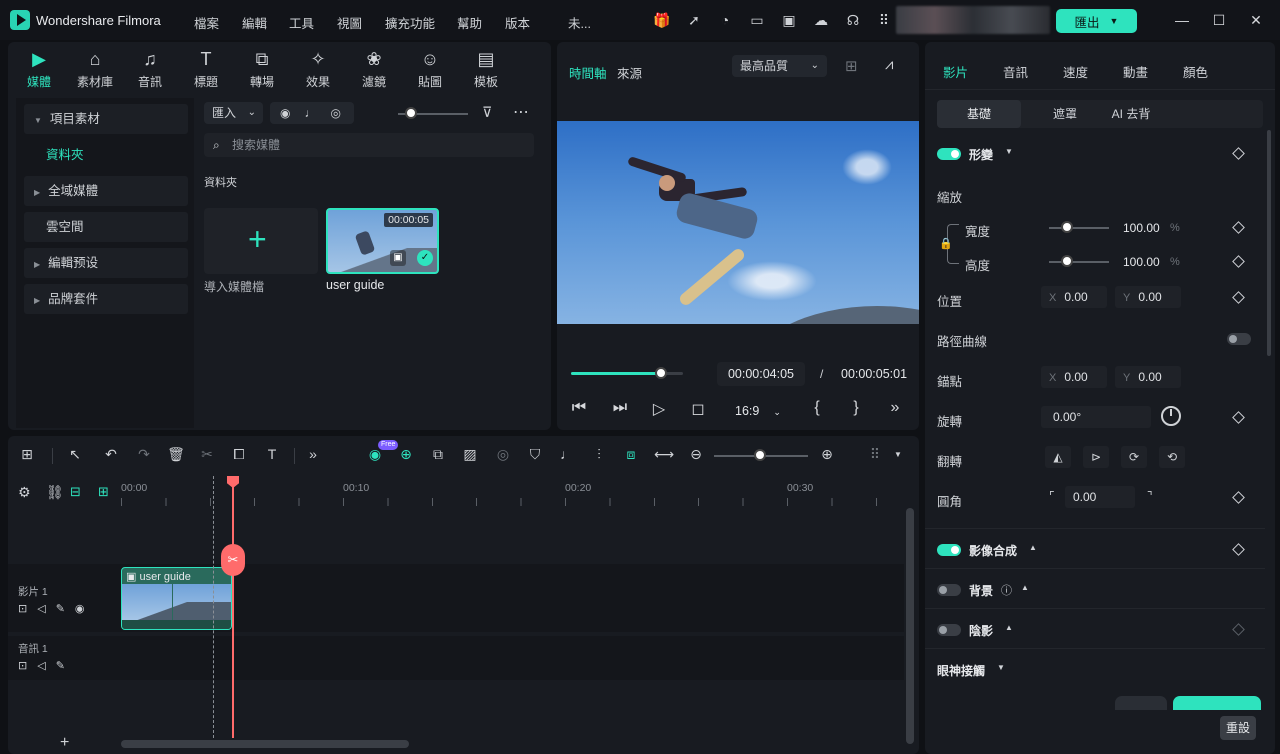  What do you see at coordinates (272, 454) in the screenshot?
I see `text-tool-icon: T` at bounding box center [272, 454].